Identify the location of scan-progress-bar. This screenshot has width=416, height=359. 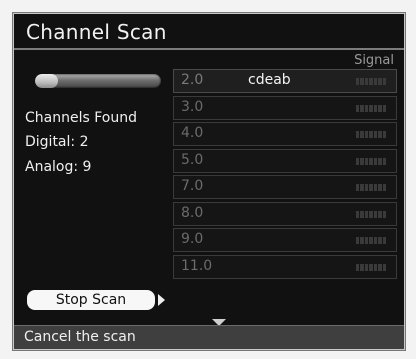
(98, 81).